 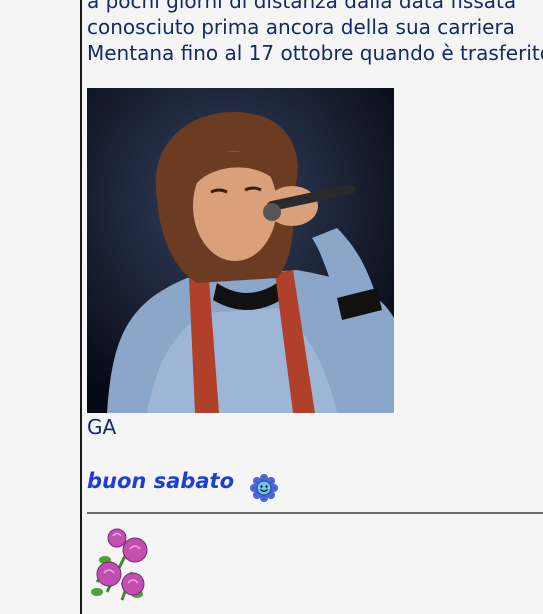 I want to click on smiley-flower-icon, so click(x=264, y=488).